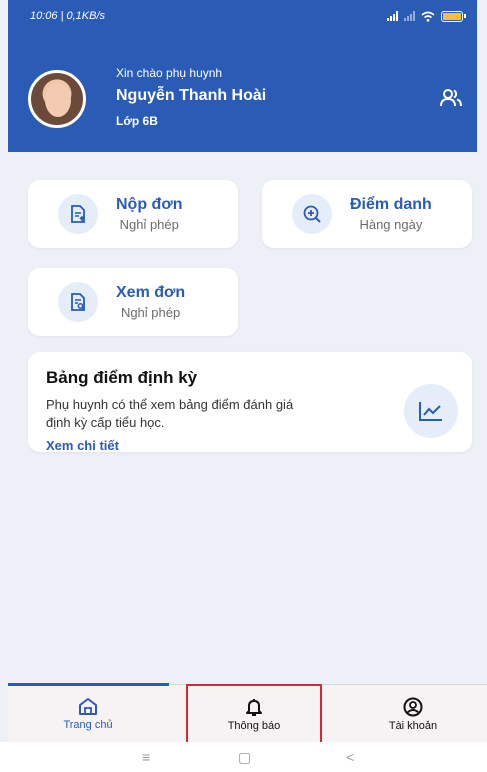 This screenshot has width=487, height=772. What do you see at coordinates (254, 707) in the screenshot?
I see `bell-icon` at bounding box center [254, 707].